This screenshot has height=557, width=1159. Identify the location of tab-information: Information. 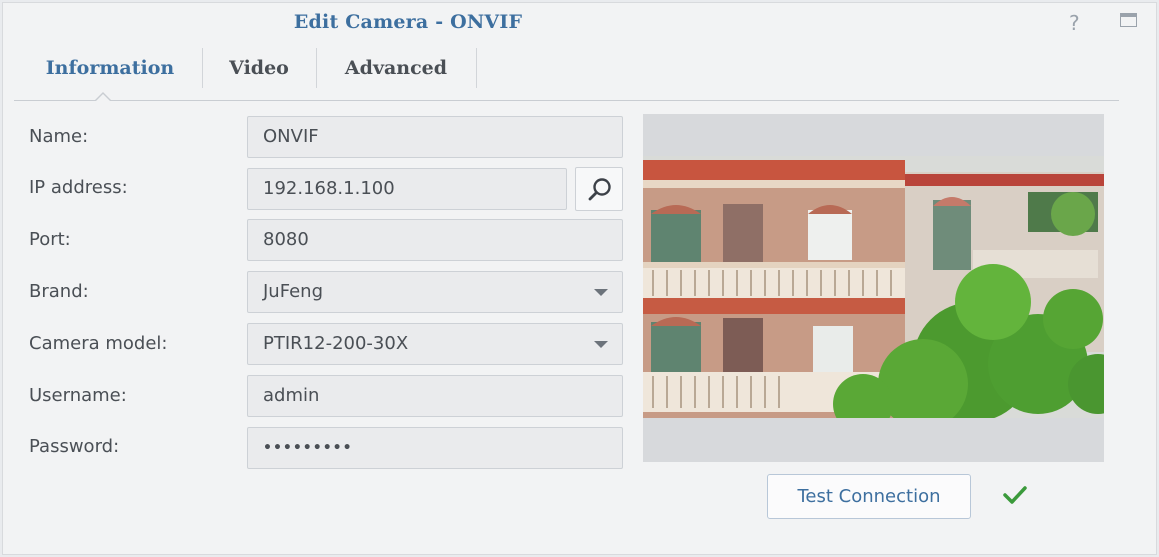
(110, 68).